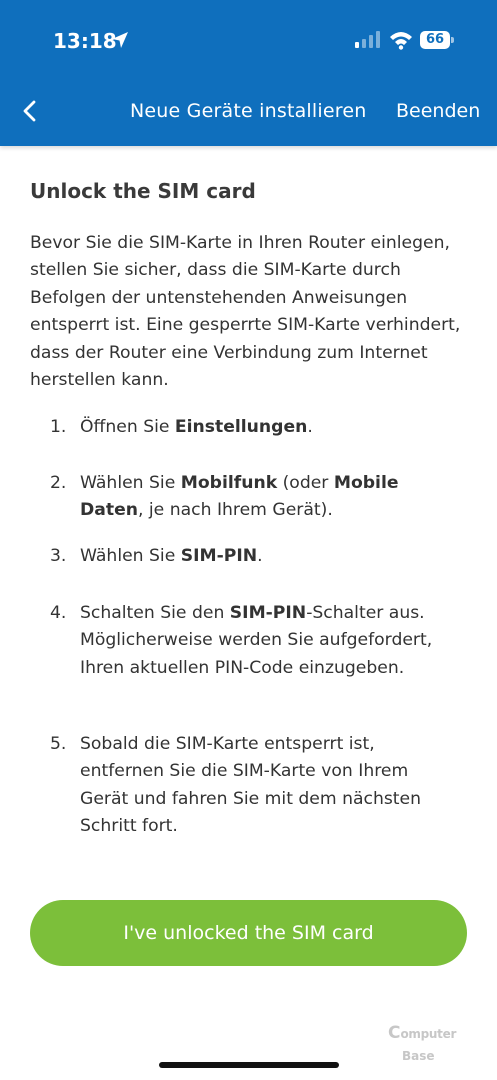  What do you see at coordinates (120, 40) in the screenshot?
I see `location-arrow-icon` at bounding box center [120, 40].